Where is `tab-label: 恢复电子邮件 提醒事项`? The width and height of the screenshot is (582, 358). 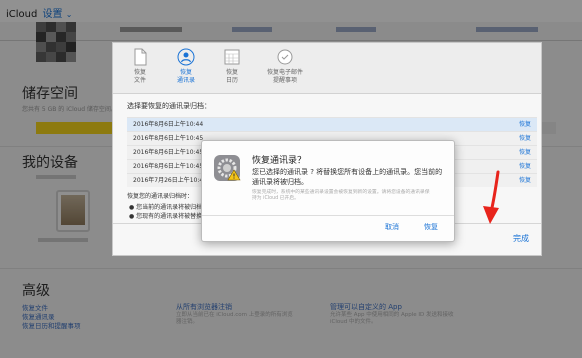 tab-label: 恢复电子邮件 提醒事项 is located at coordinates (284, 76).